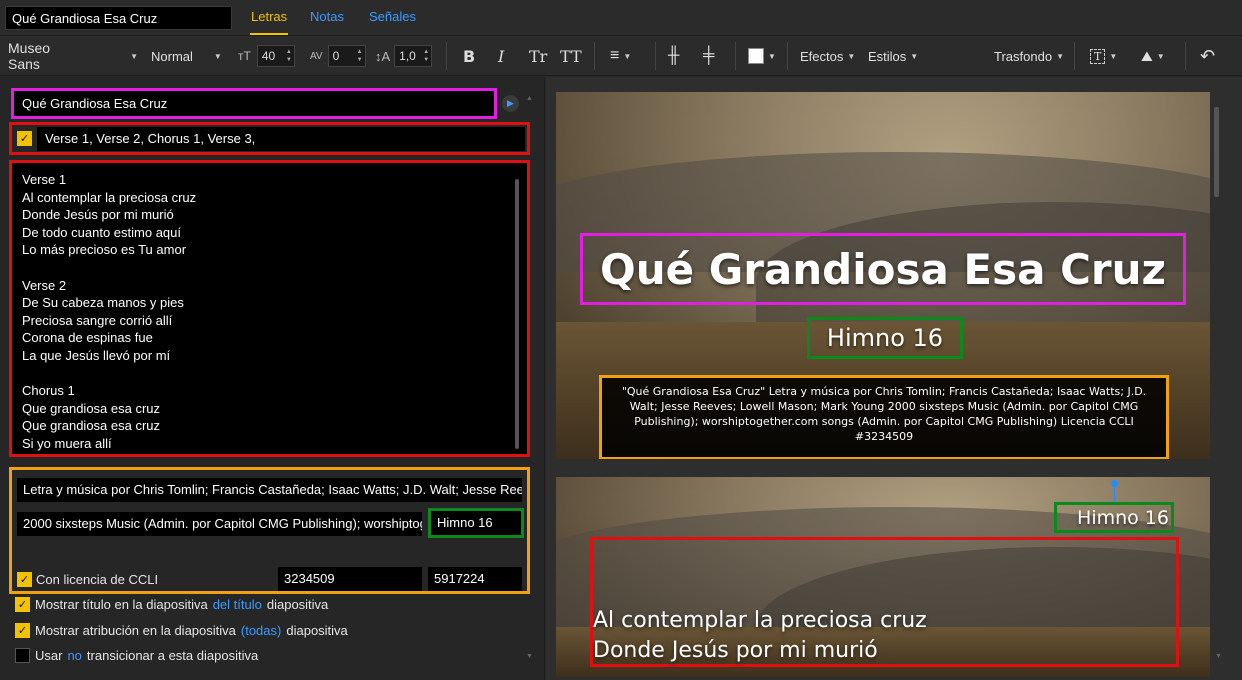 The image size is (1242, 680). What do you see at coordinates (760, 620) in the screenshot?
I see `lyric-line: Al contemplar la preciosa cruz` at bounding box center [760, 620].